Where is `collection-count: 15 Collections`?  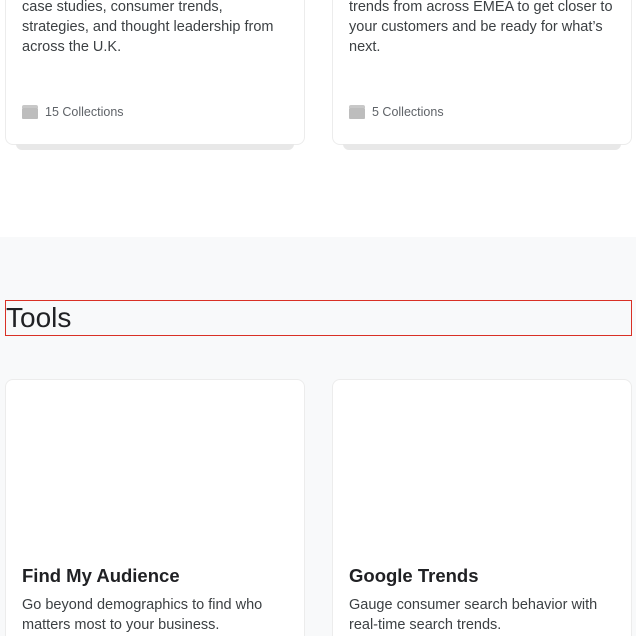 collection-count: 15 Collections is located at coordinates (84, 112).